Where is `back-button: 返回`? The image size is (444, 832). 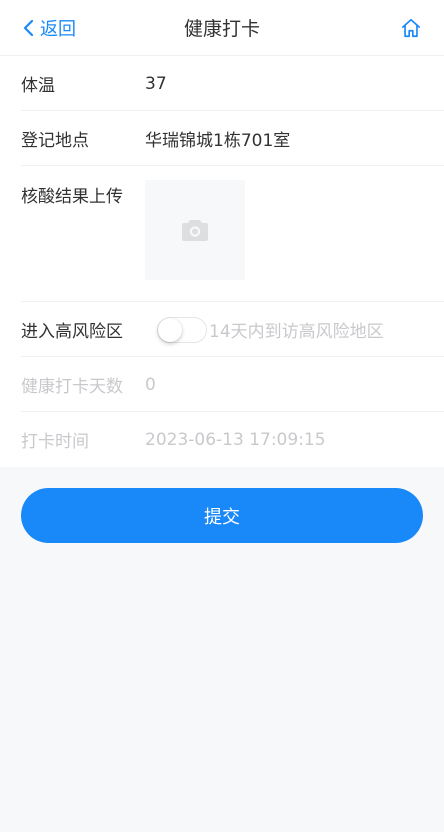 back-button: 返回 is located at coordinates (49, 28).